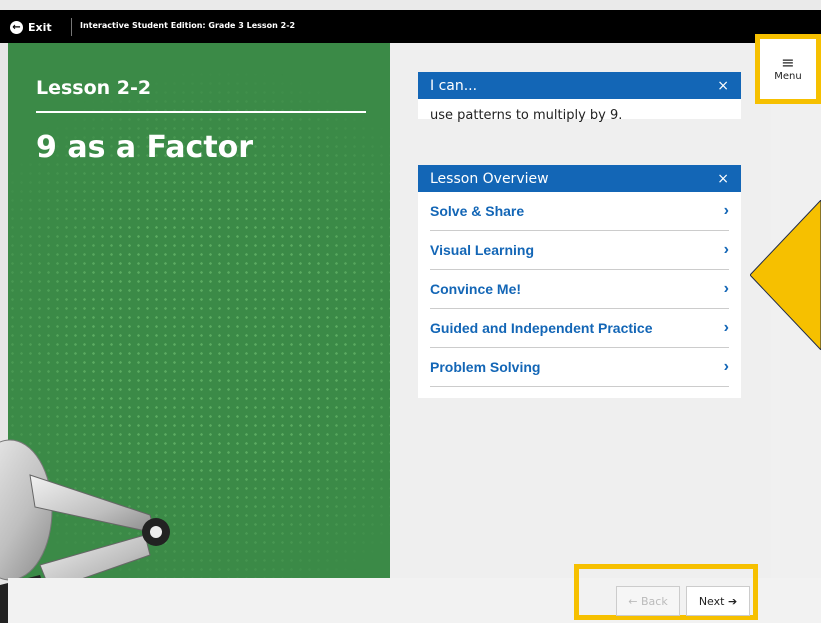 The image size is (821, 623). What do you see at coordinates (579, 178) in the screenshot?
I see `lesson-overview-header: Lesson Overview ×` at bounding box center [579, 178].